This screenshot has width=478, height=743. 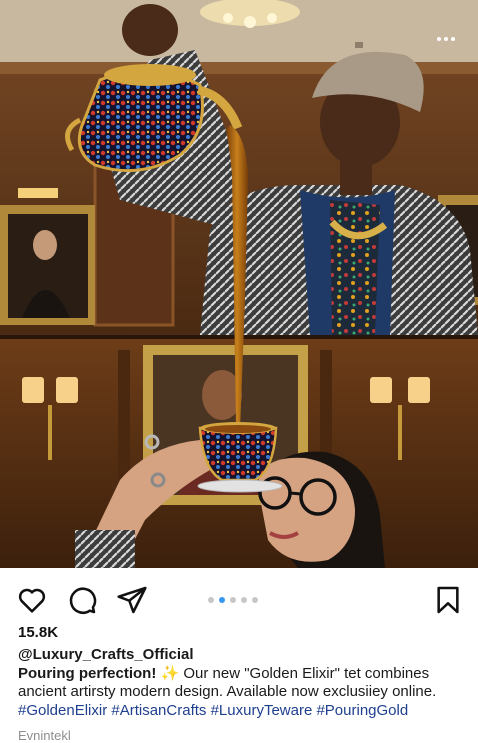 I want to click on likes-count: 15.8K, so click(x=38, y=632).